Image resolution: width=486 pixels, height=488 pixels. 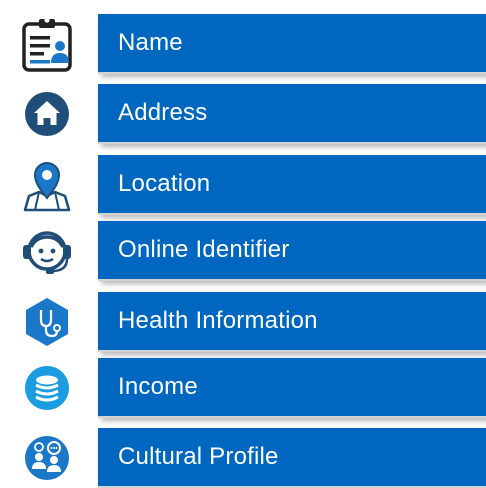 What do you see at coordinates (204, 249) in the screenshot?
I see `item-label: Online Identifier` at bounding box center [204, 249].